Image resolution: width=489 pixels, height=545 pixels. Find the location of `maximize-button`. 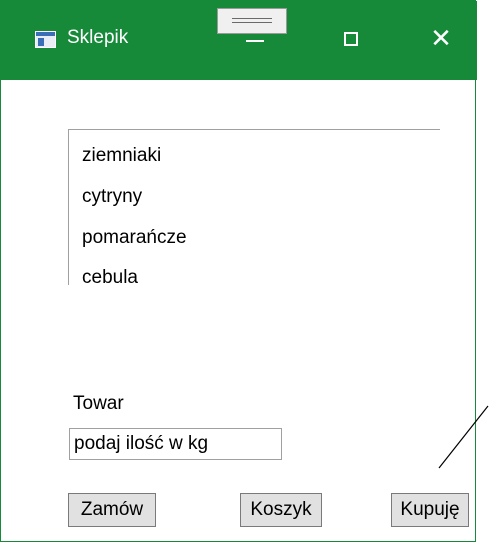

maximize-button is located at coordinates (351, 39).